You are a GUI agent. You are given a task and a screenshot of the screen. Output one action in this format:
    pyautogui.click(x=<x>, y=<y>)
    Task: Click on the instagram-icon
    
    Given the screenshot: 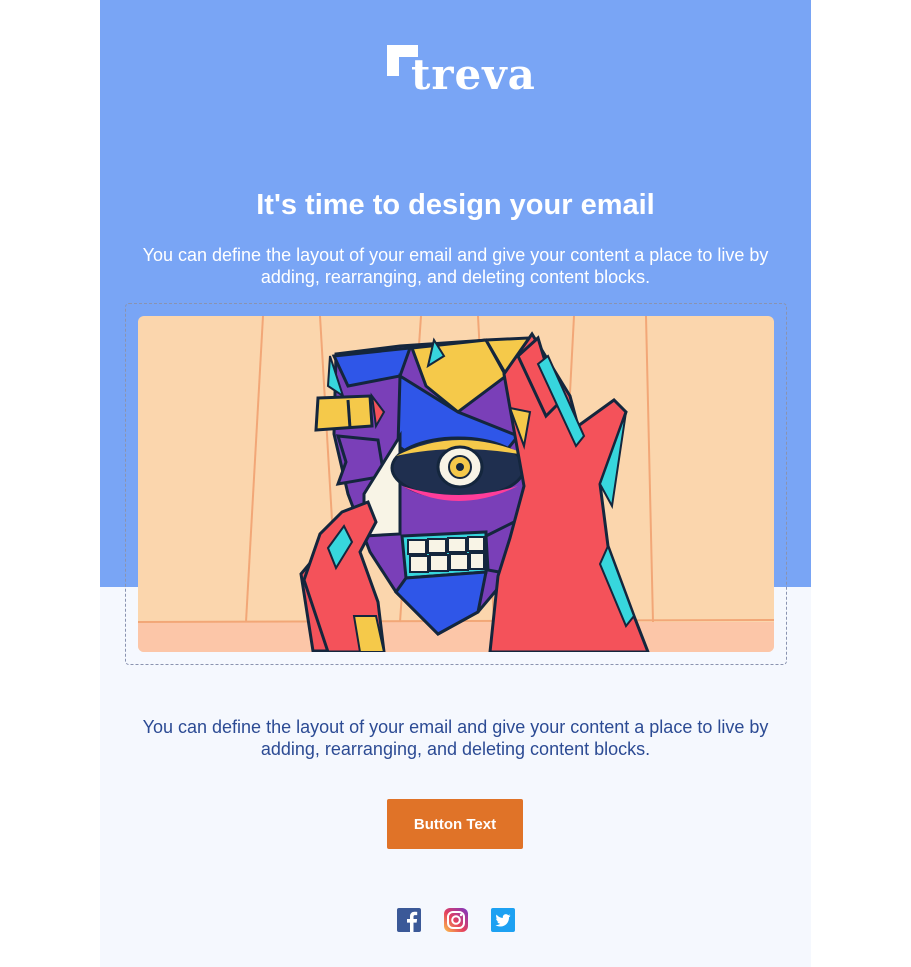 What is the action you would take?
    pyautogui.click(x=456, y=920)
    